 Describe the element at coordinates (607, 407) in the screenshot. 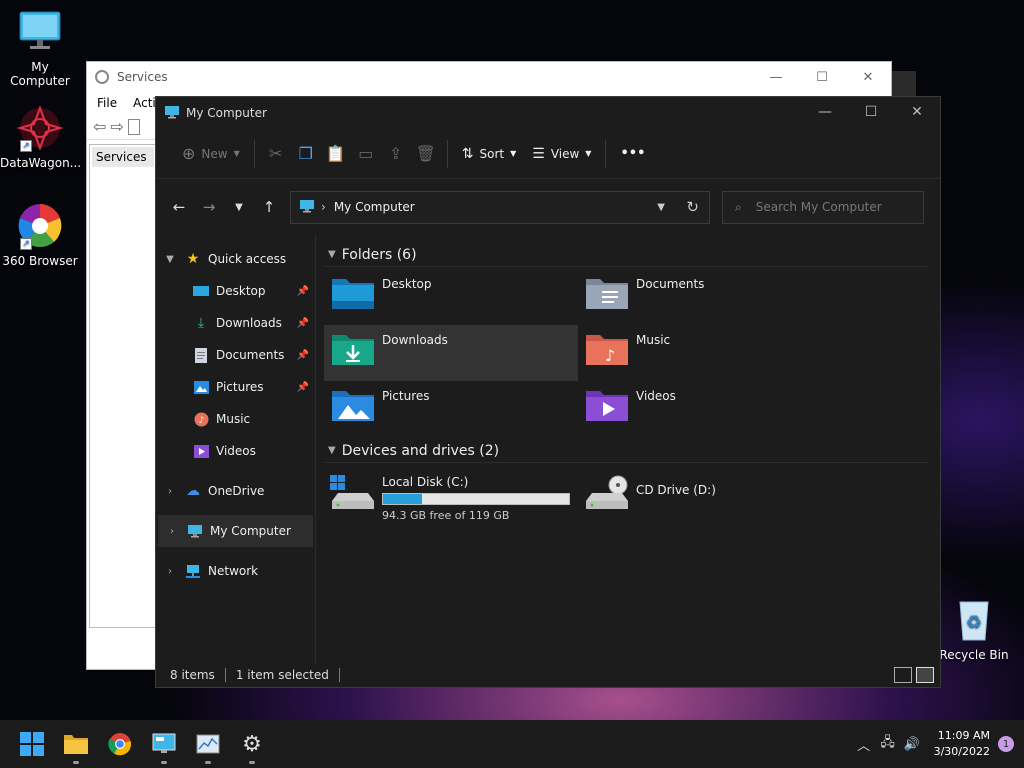

I see `videos-folder-icon` at that location.